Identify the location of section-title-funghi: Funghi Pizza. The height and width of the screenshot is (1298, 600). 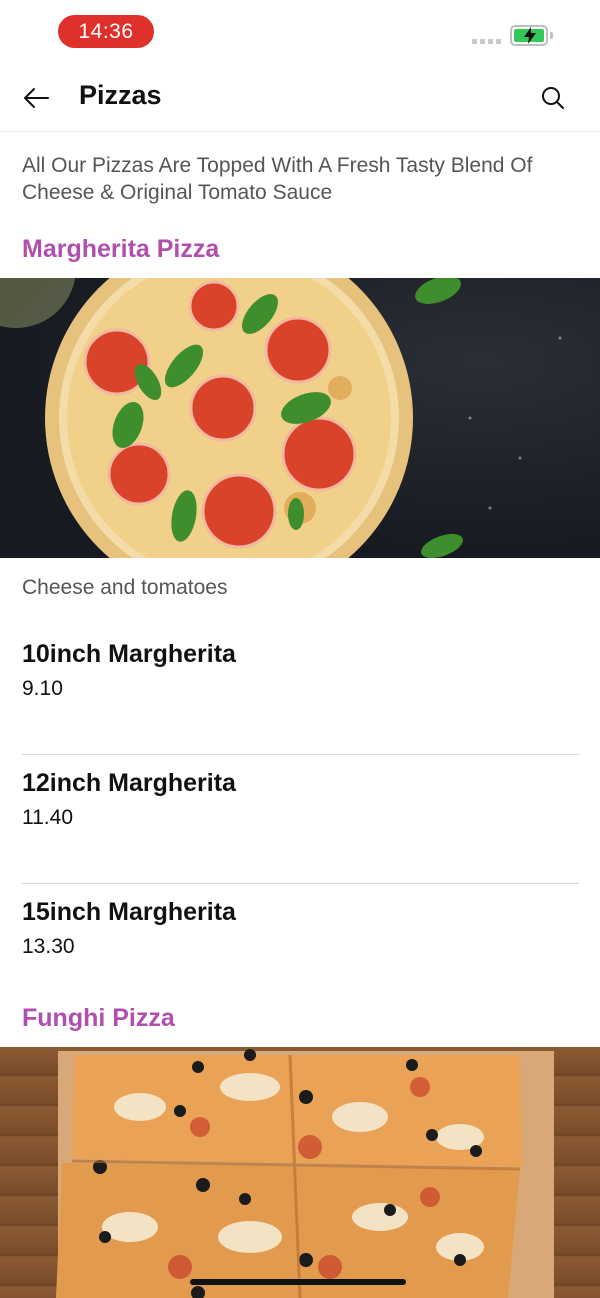
(98, 1018).